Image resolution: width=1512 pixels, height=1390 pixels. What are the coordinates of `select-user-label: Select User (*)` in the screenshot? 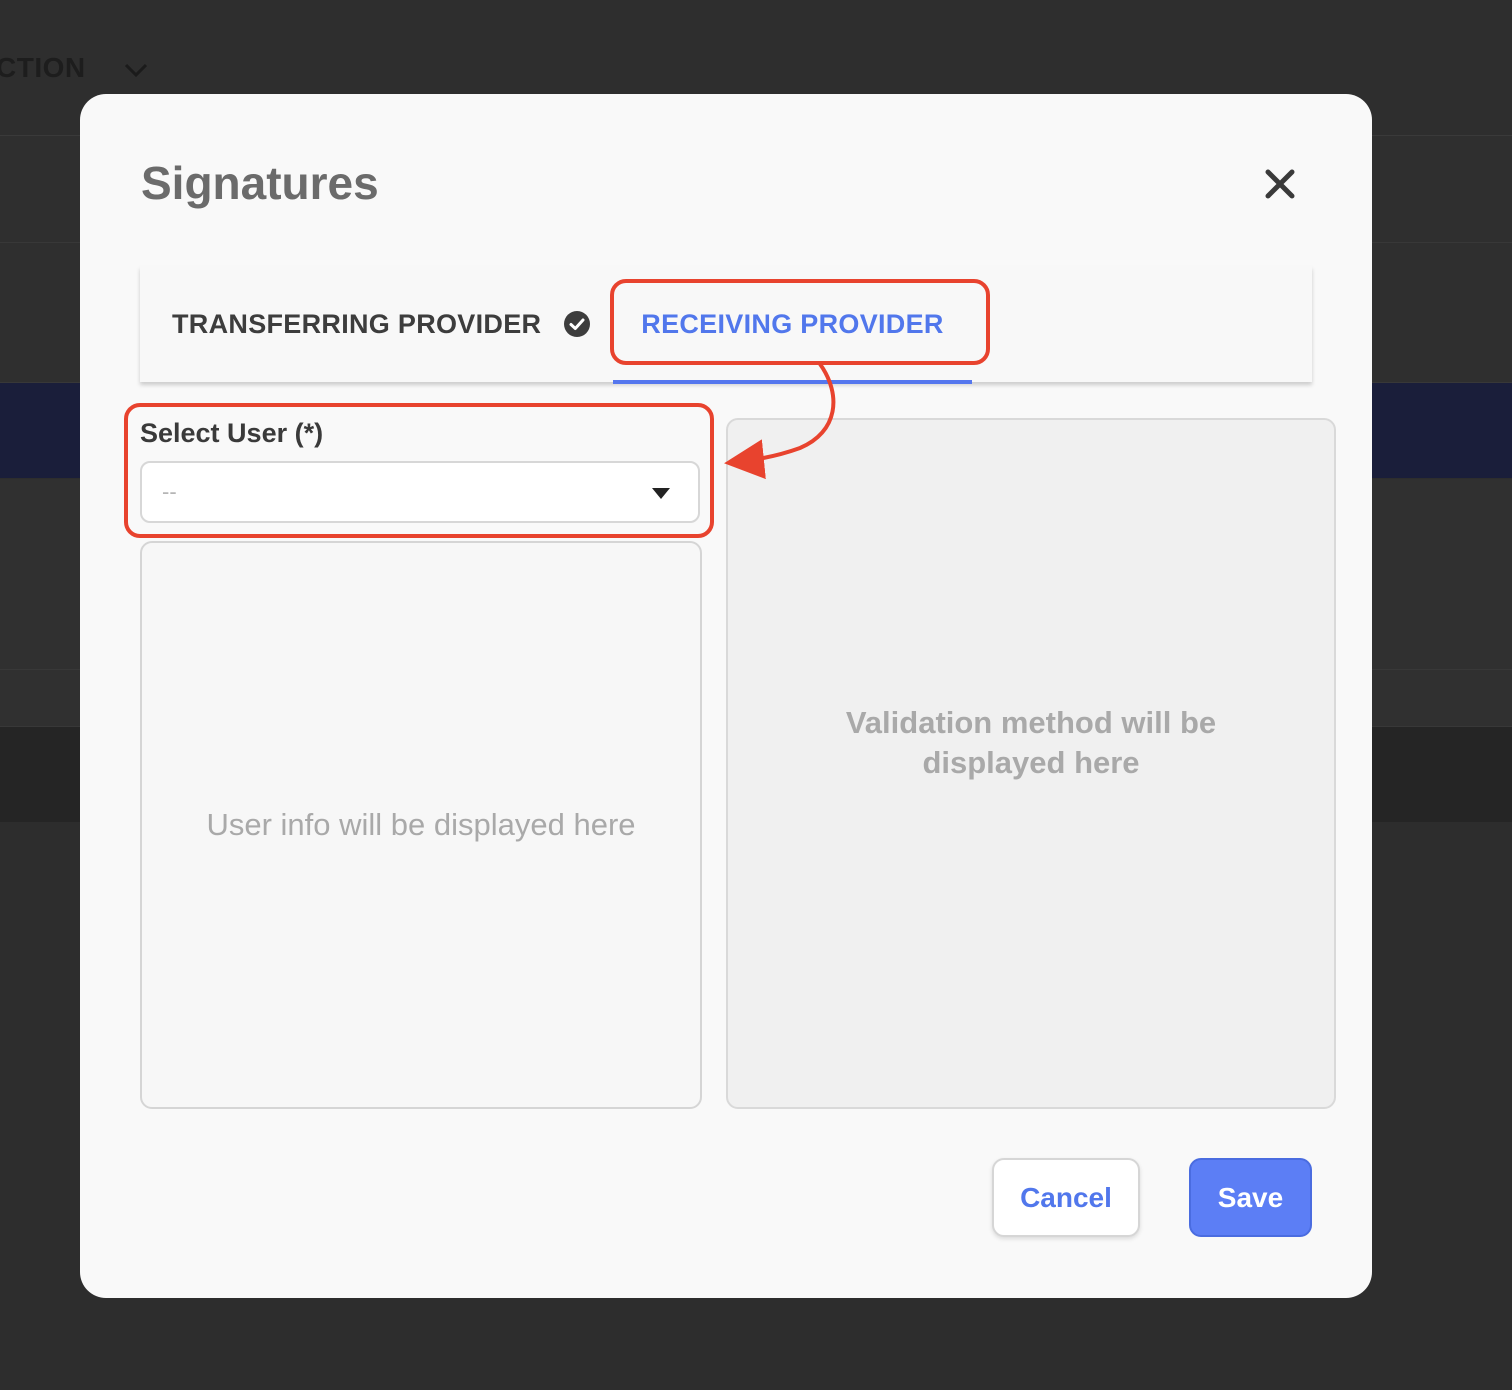 It's located at (232, 433).